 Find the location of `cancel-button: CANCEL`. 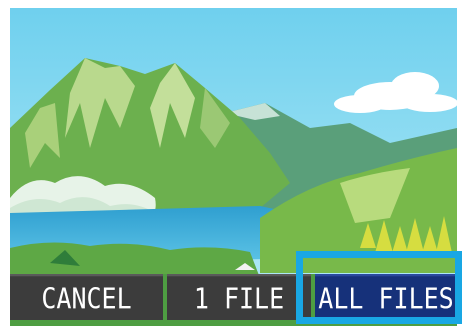

cancel-button: CANCEL is located at coordinates (86, 297).